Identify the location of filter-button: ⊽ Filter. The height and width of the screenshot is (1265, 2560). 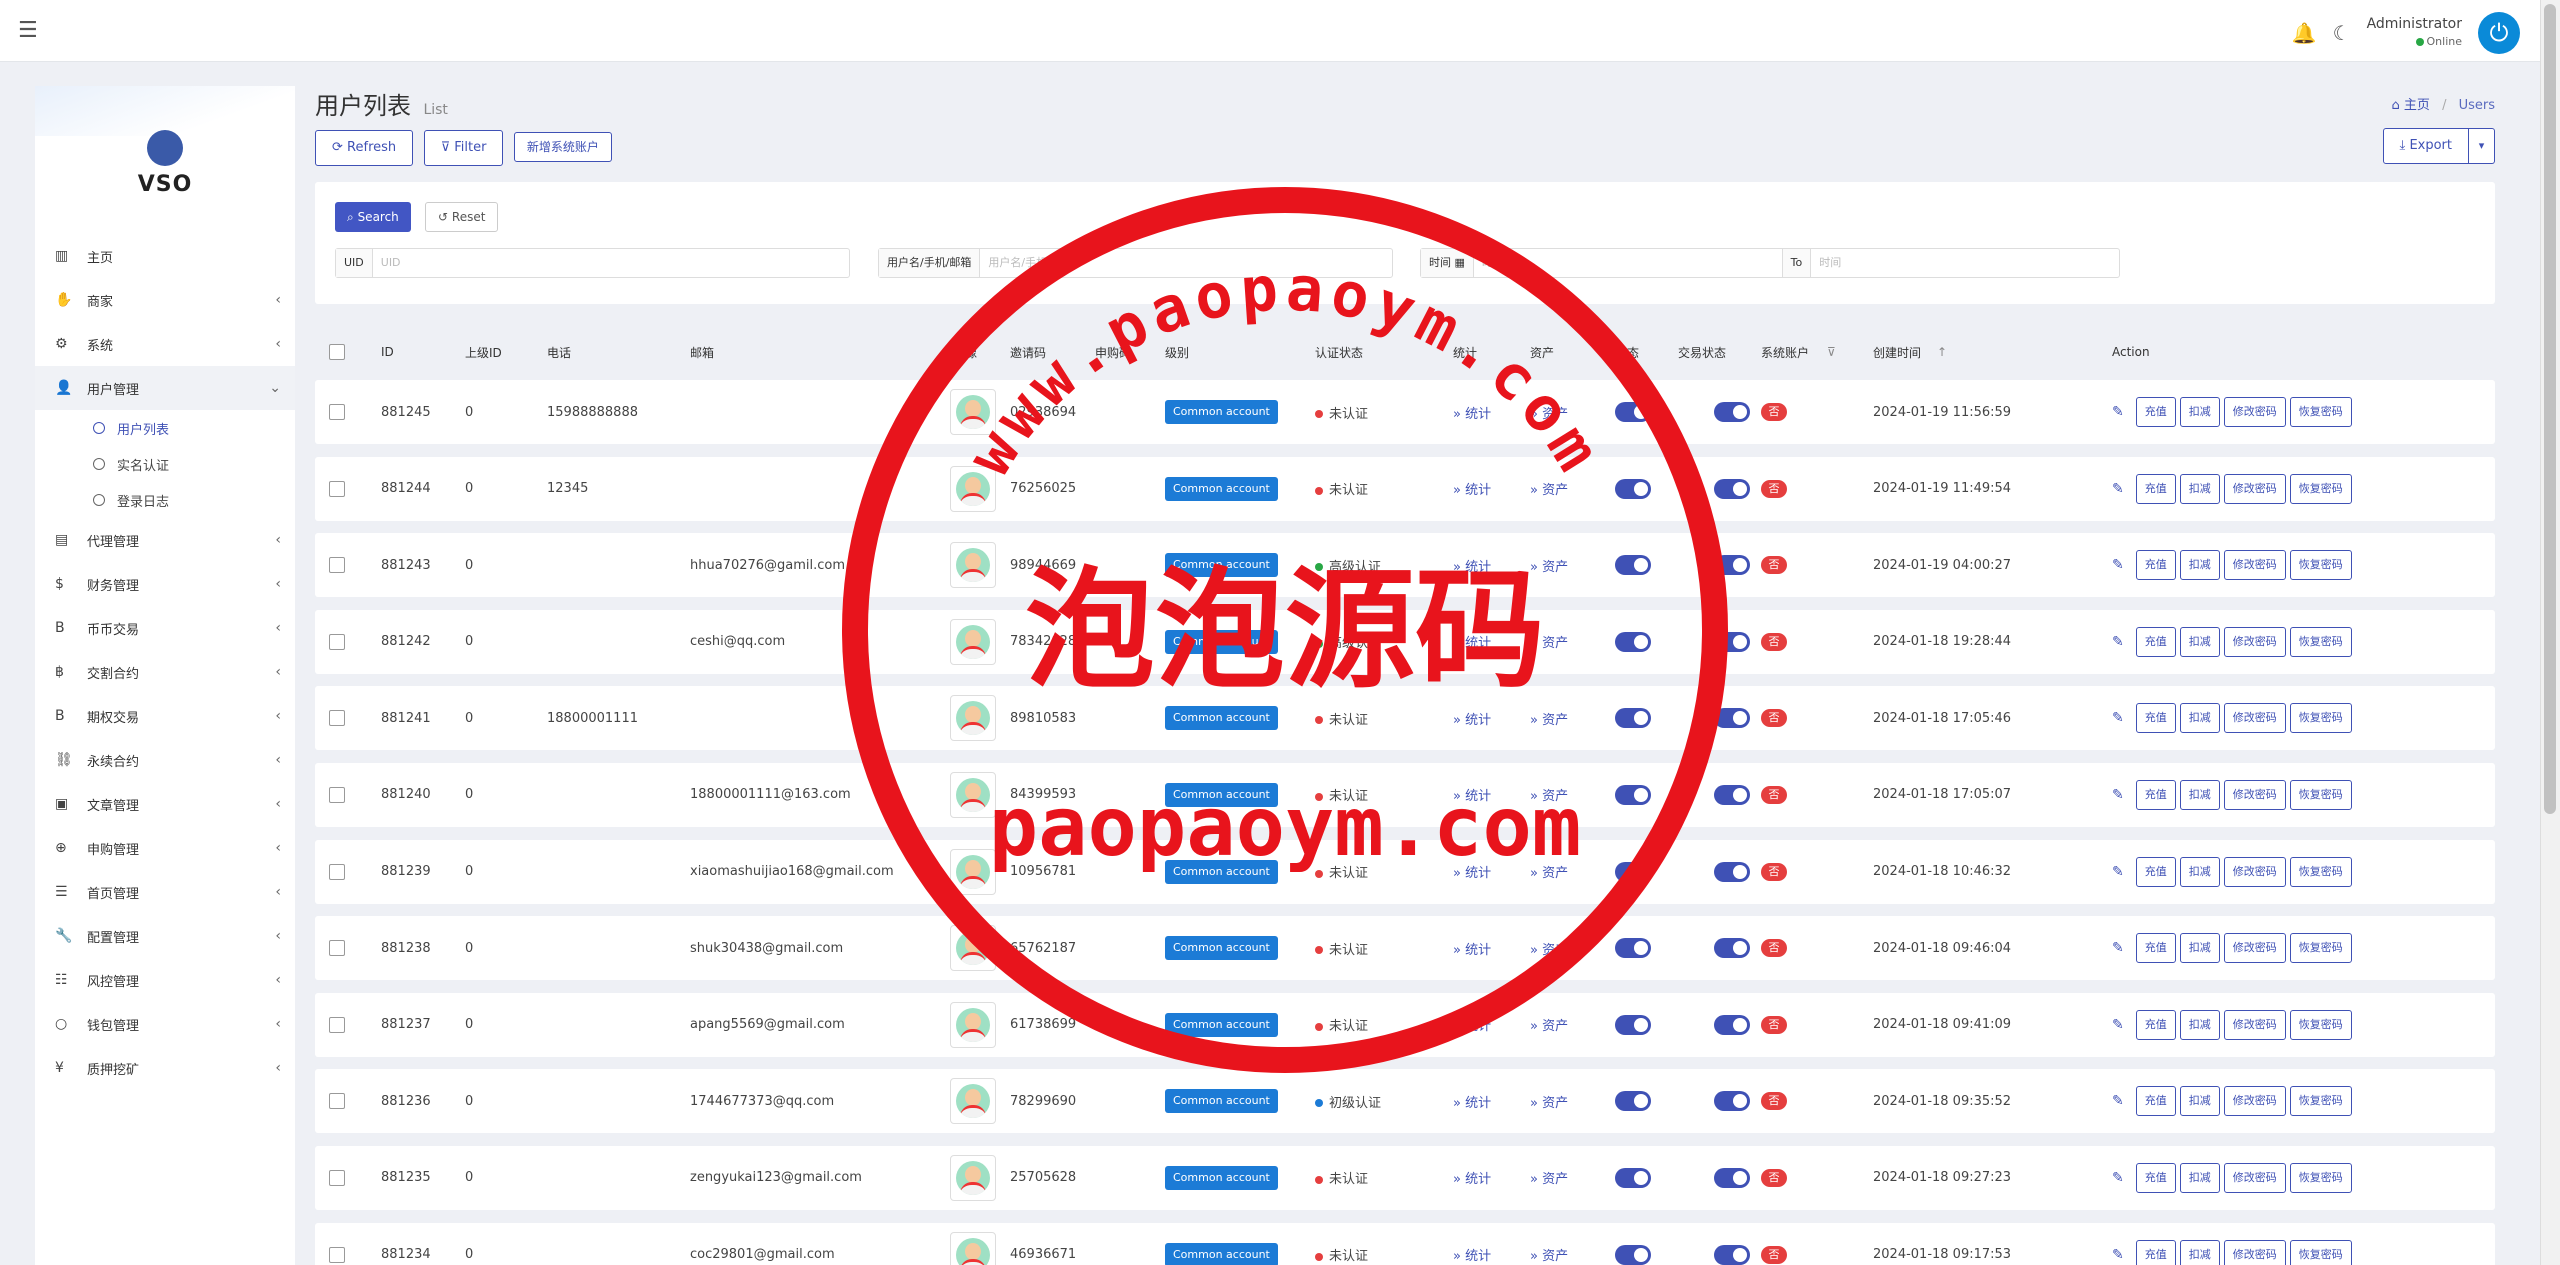
(463, 148).